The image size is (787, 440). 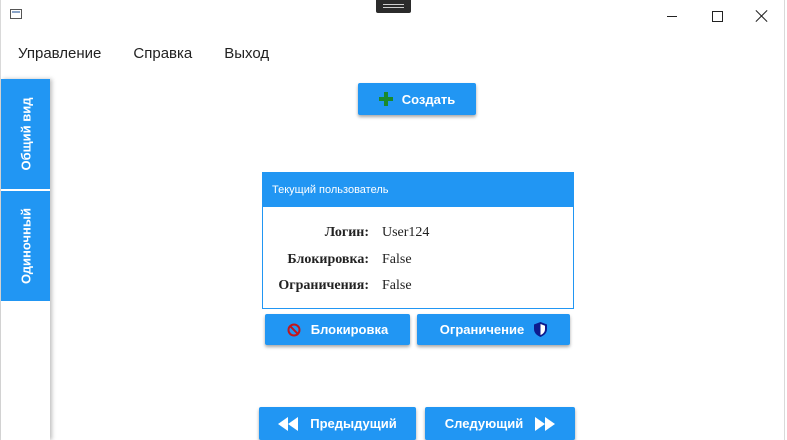 What do you see at coordinates (346, 232) in the screenshot?
I see `login-label: Логин:` at bounding box center [346, 232].